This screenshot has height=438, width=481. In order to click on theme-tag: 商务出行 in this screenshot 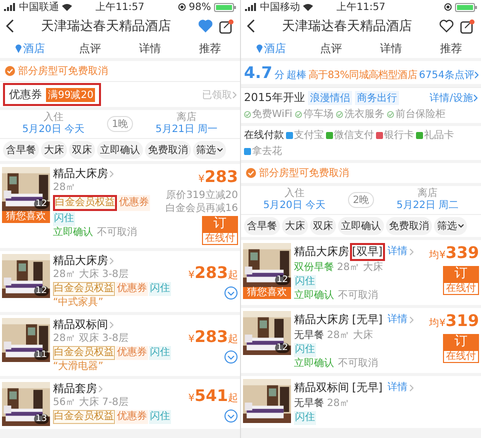, I will do `click(377, 97)`.